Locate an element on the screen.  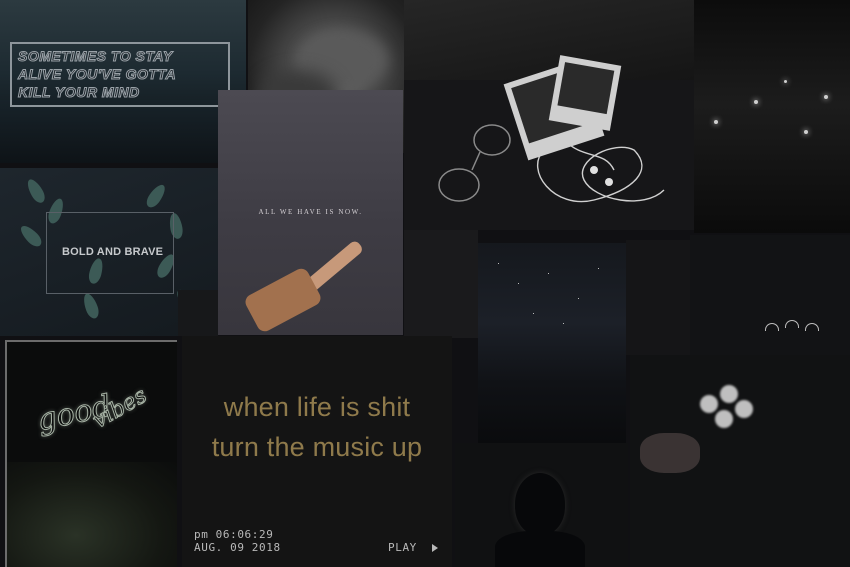
dashboard-gauges-tile is located at coordinates (770, 296).